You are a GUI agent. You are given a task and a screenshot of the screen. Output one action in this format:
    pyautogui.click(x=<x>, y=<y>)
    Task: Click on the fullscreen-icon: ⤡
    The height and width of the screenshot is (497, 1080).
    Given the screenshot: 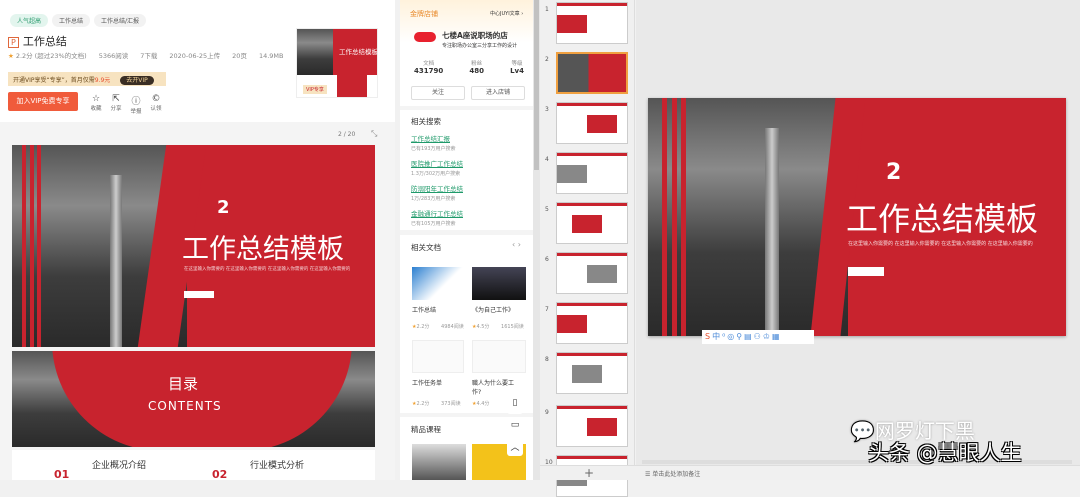 What is the action you would take?
    pyautogui.click(x=374, y=134)
    